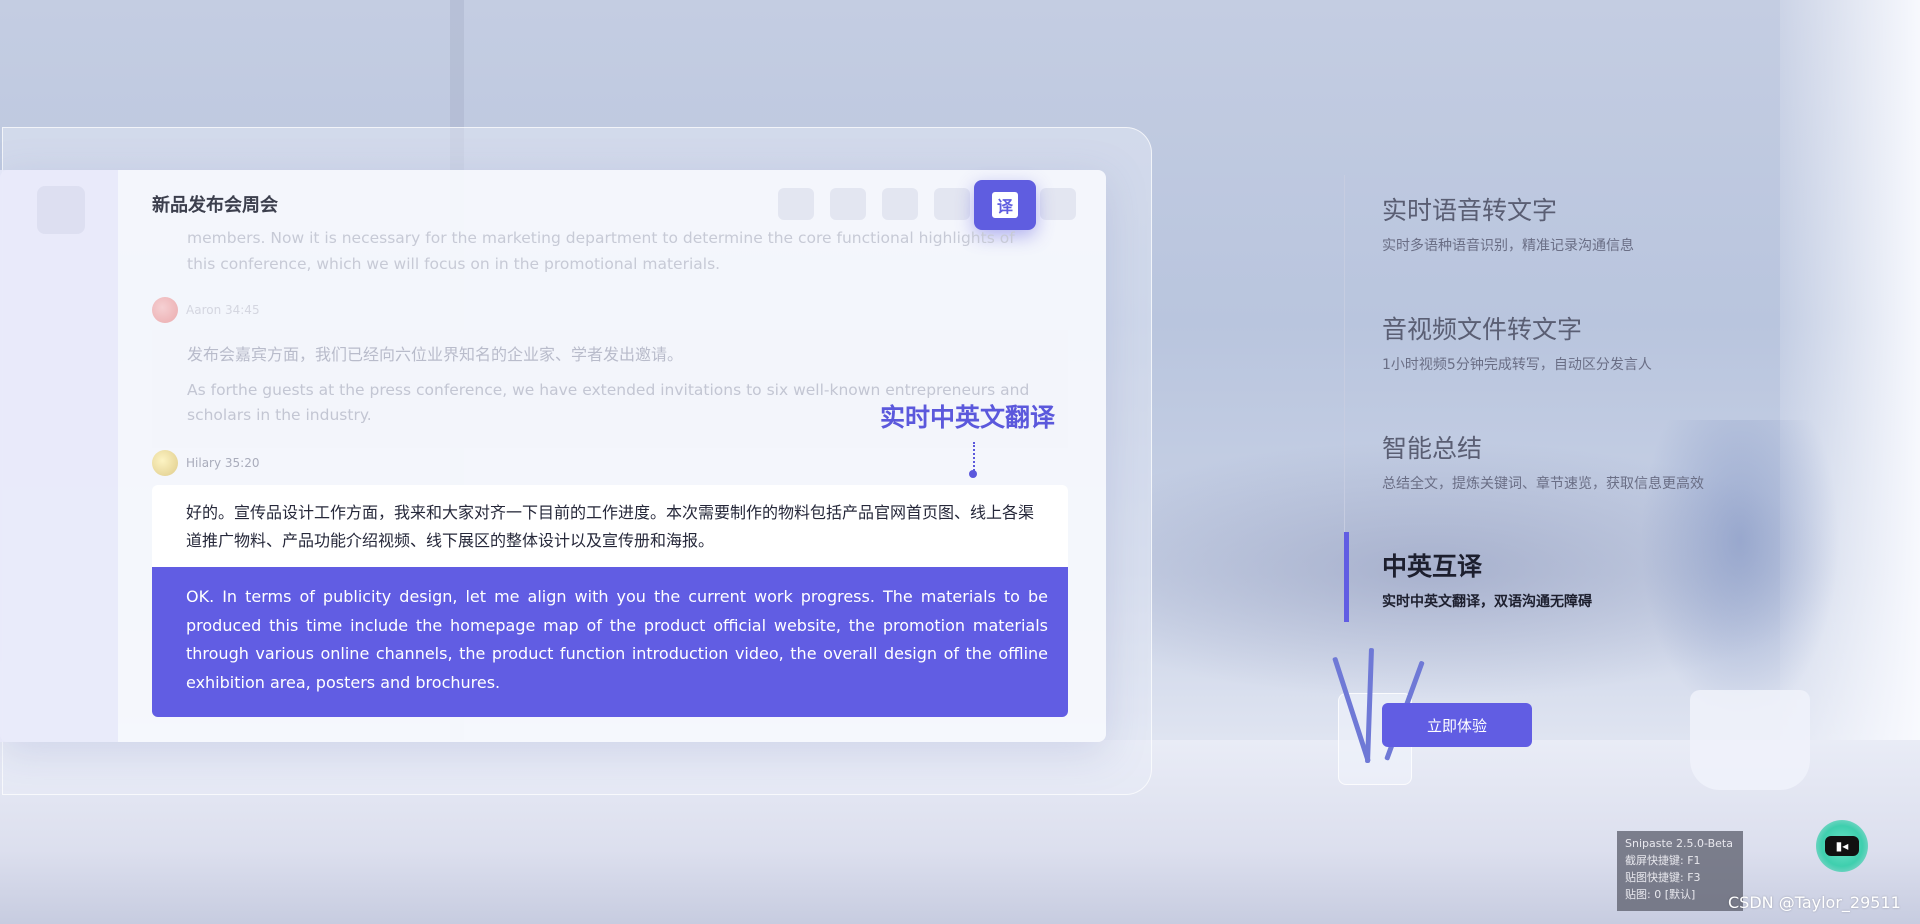  I want to click on feature-desc: 1小时视频5分钟完成转写，自动区分发言人, so click(1517, 365).